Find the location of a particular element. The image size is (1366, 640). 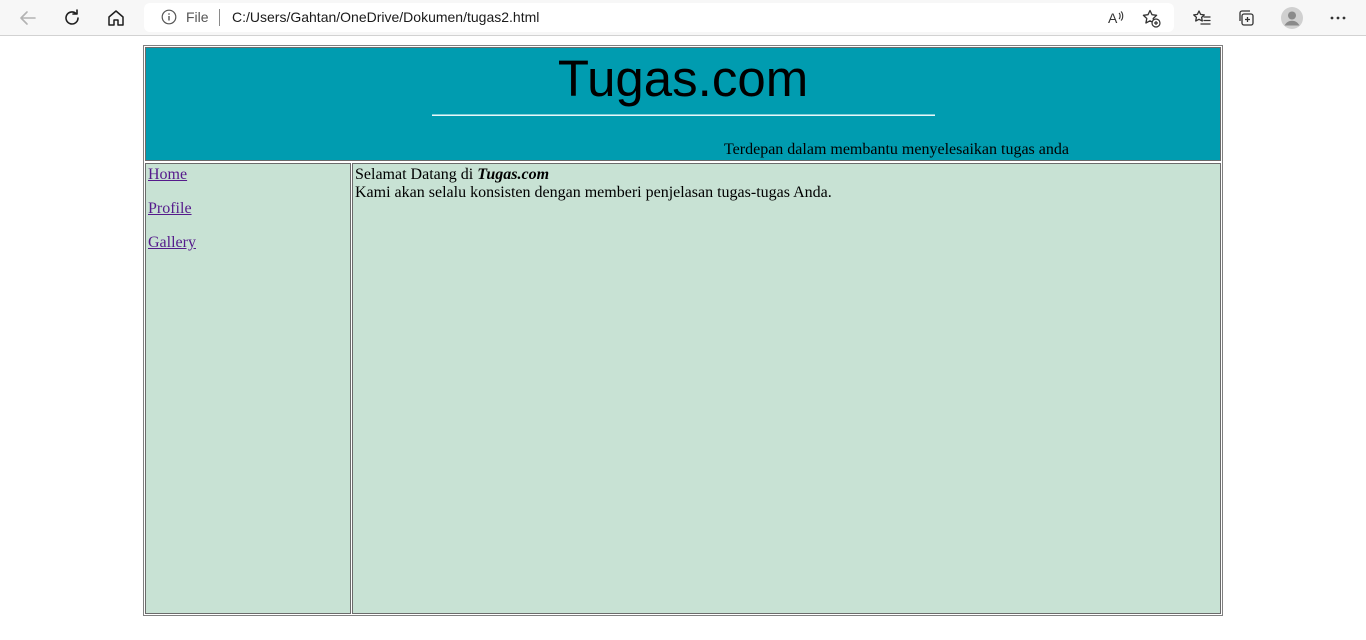

profile-button is located at coordinates (1292, 18).